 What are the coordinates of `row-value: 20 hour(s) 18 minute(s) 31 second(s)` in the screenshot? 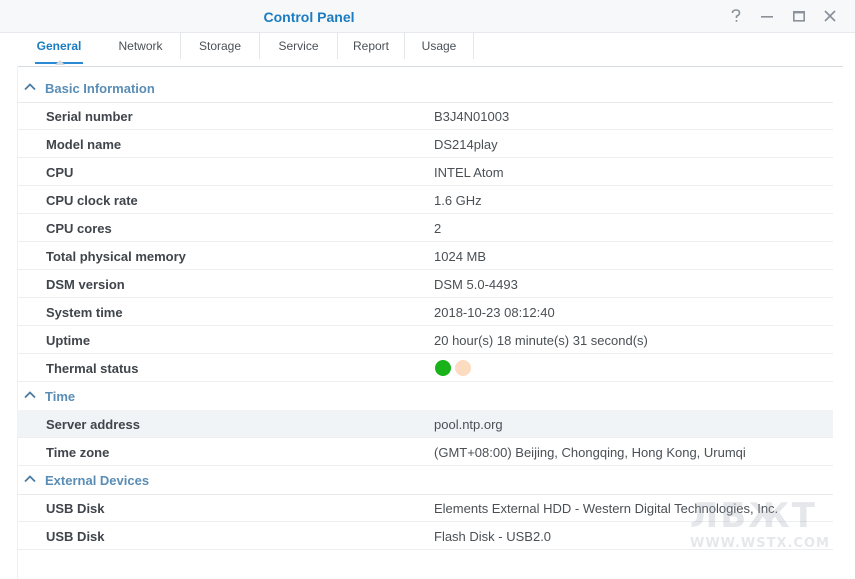 It's located at (541, 340).